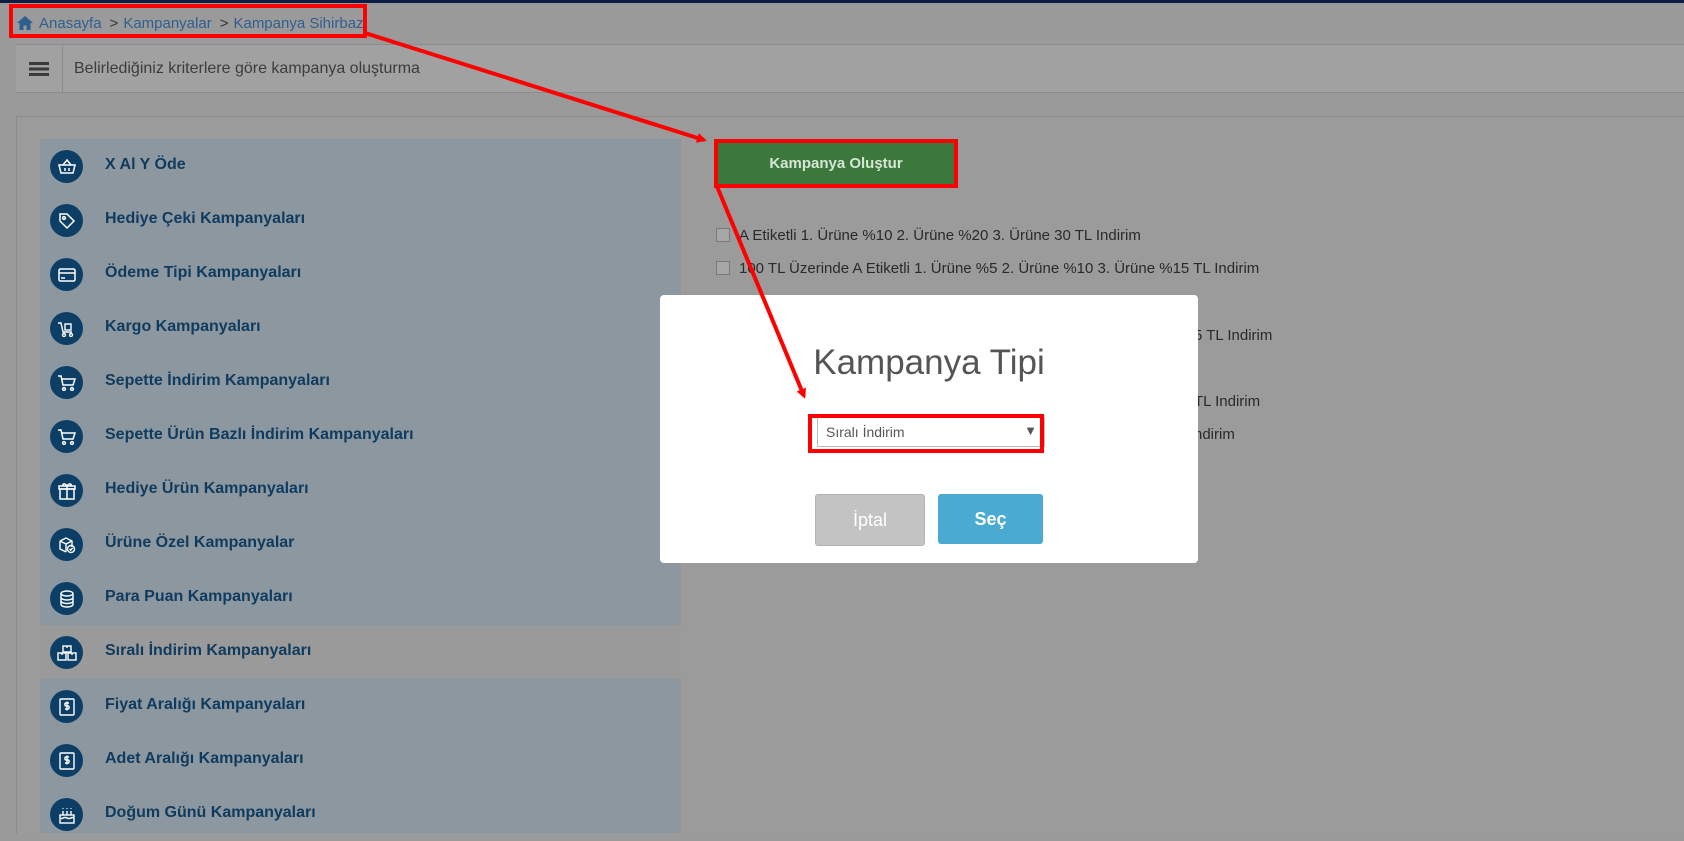  I want to click on category-label: Hediye Çeki Kampanyaları, so click(205, 218).